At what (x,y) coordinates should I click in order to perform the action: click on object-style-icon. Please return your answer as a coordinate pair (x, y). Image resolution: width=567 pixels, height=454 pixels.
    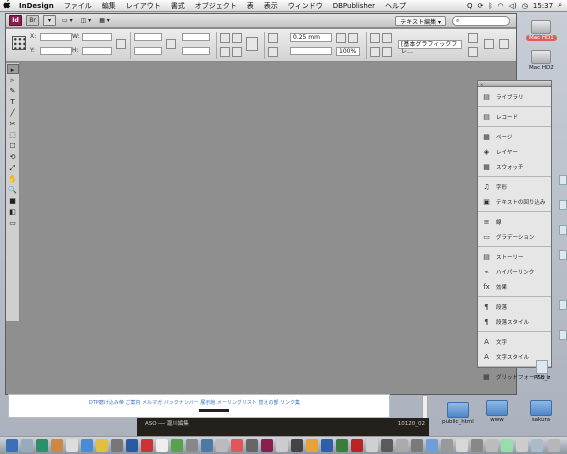
    Looking at the image, I should click on (473, 38).